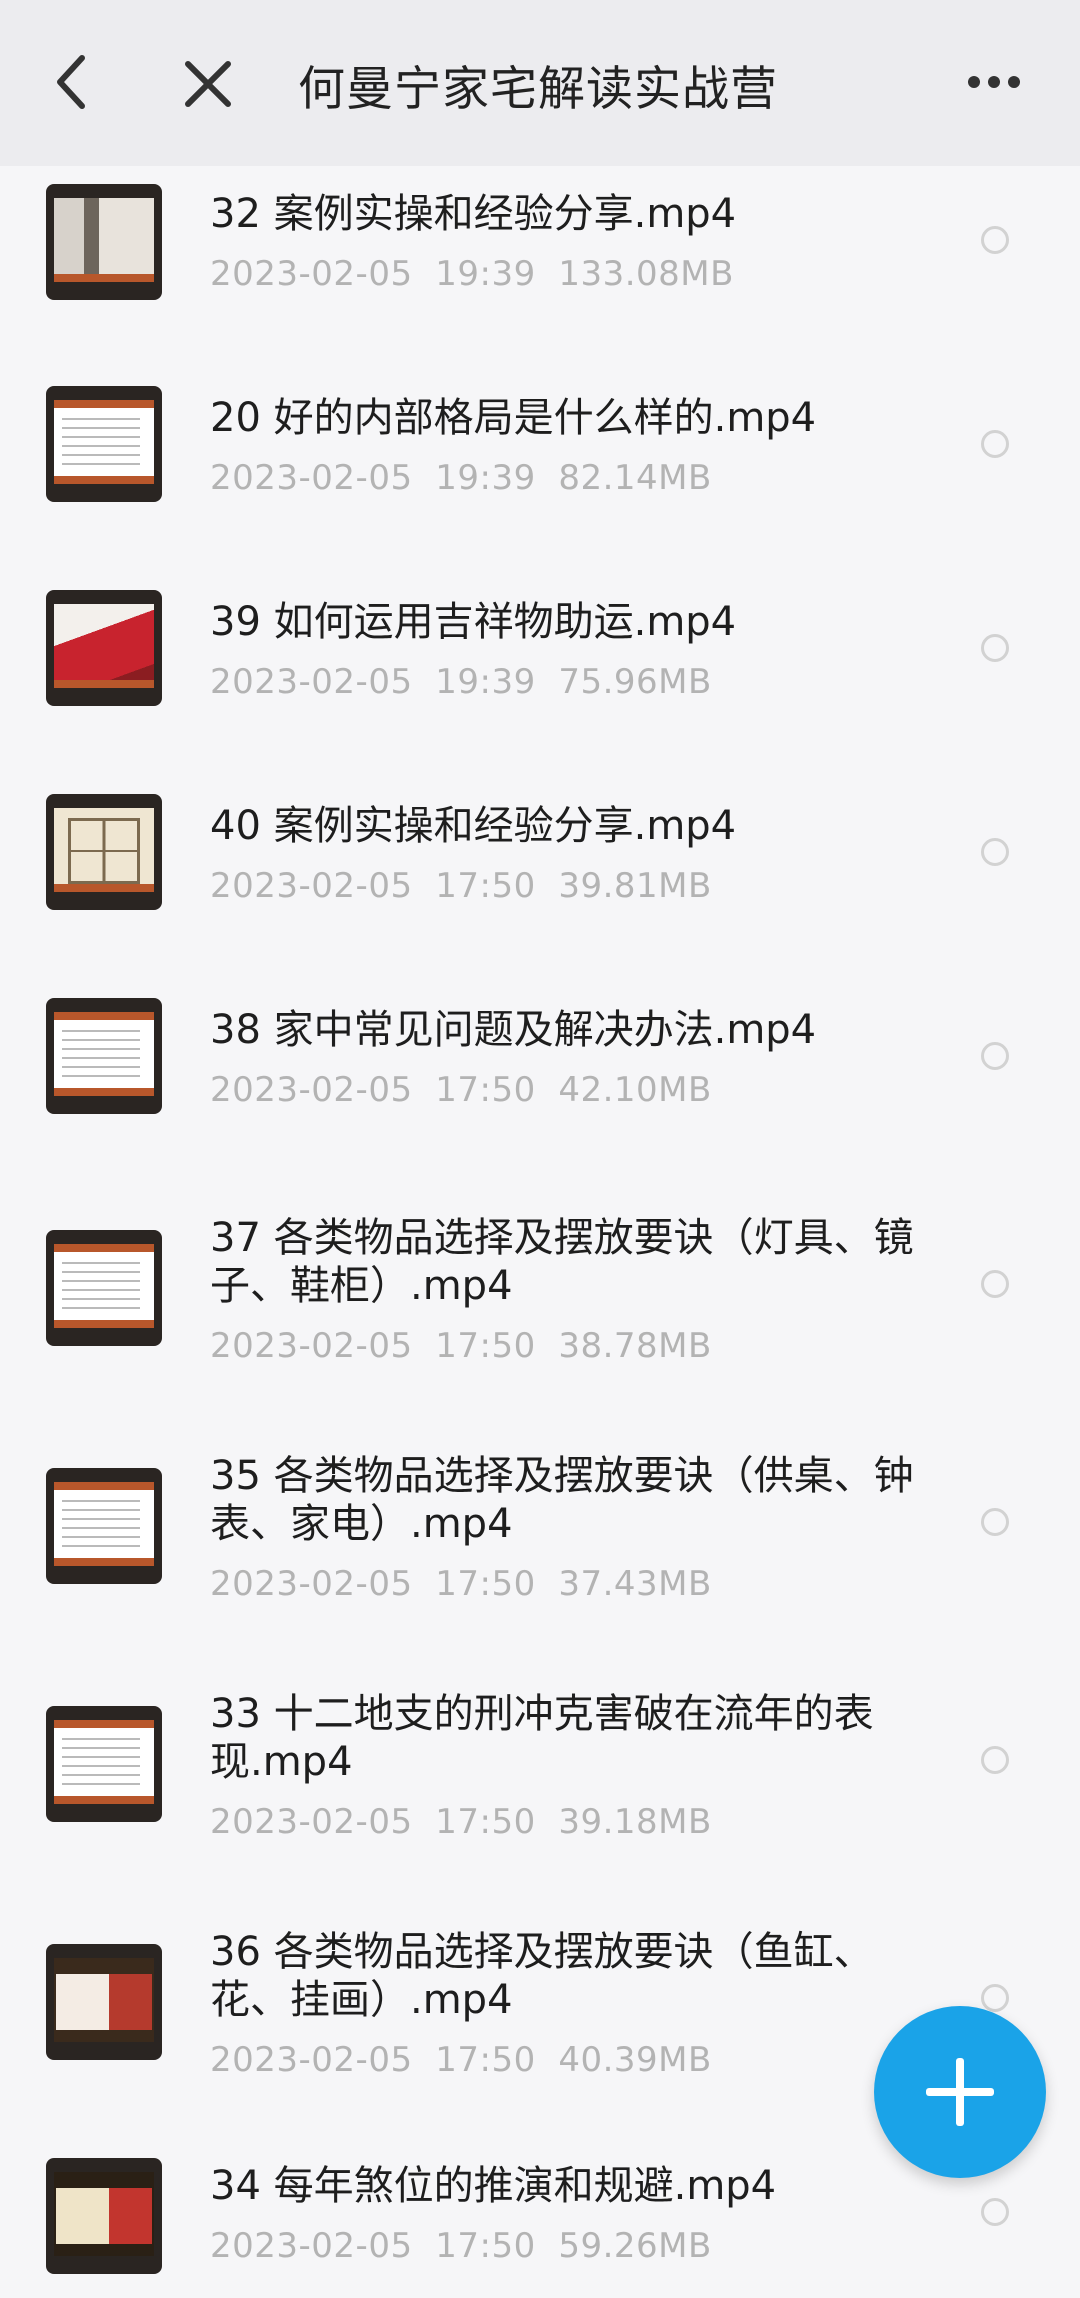 The width and height of the screenshot is (1080, 2298). Describe the element at coordinates (635, 1090) in the screenshot. I see `file-size: 42.10MB` at that location.